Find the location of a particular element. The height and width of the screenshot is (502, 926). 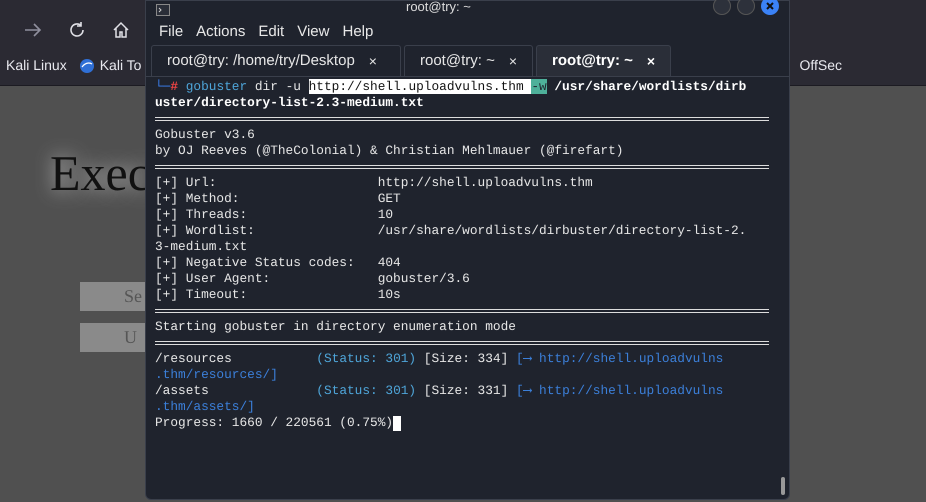

page-heading: Exec is located at coordinates (100, 173).